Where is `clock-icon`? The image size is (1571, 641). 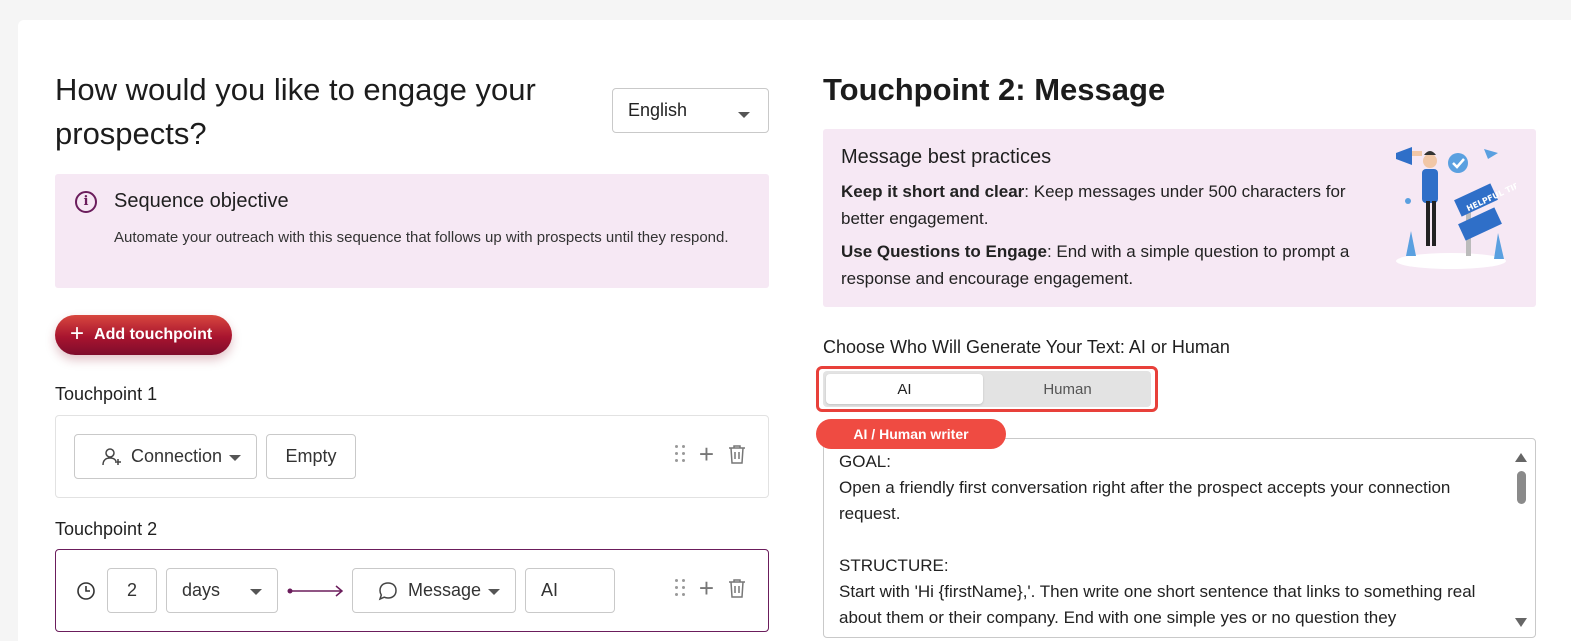
clock-icon is located at coordinates (86, 591).